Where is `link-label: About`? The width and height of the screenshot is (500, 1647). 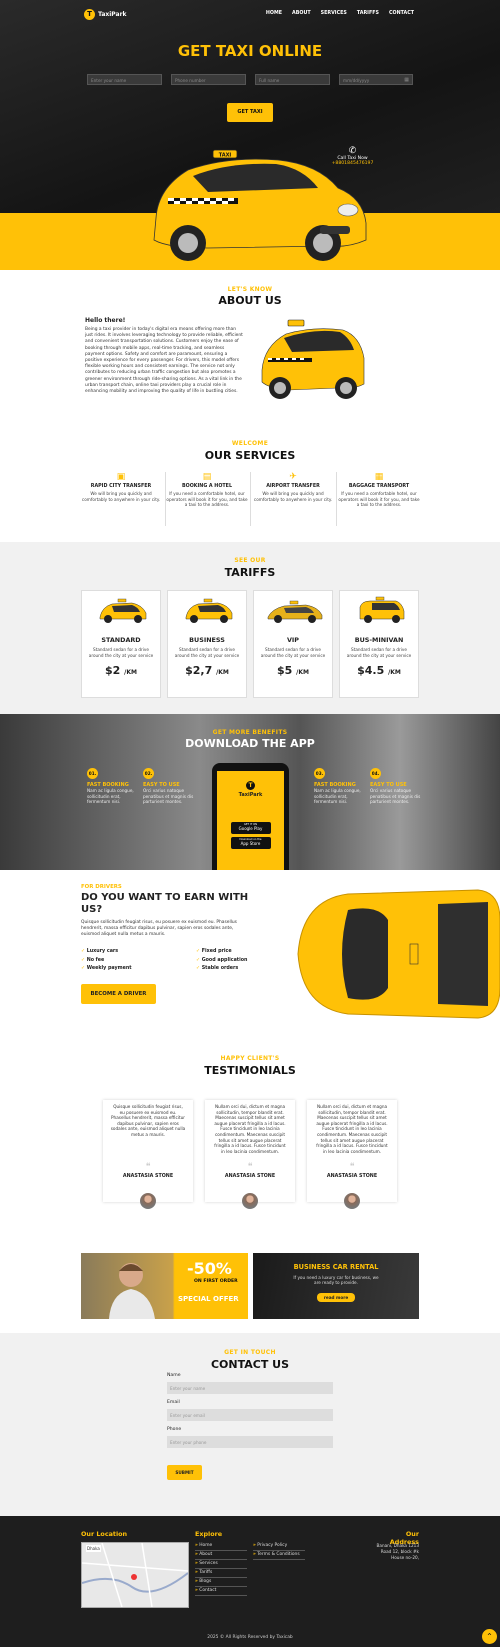
link-label: About is located at coordinates (206, 1554).